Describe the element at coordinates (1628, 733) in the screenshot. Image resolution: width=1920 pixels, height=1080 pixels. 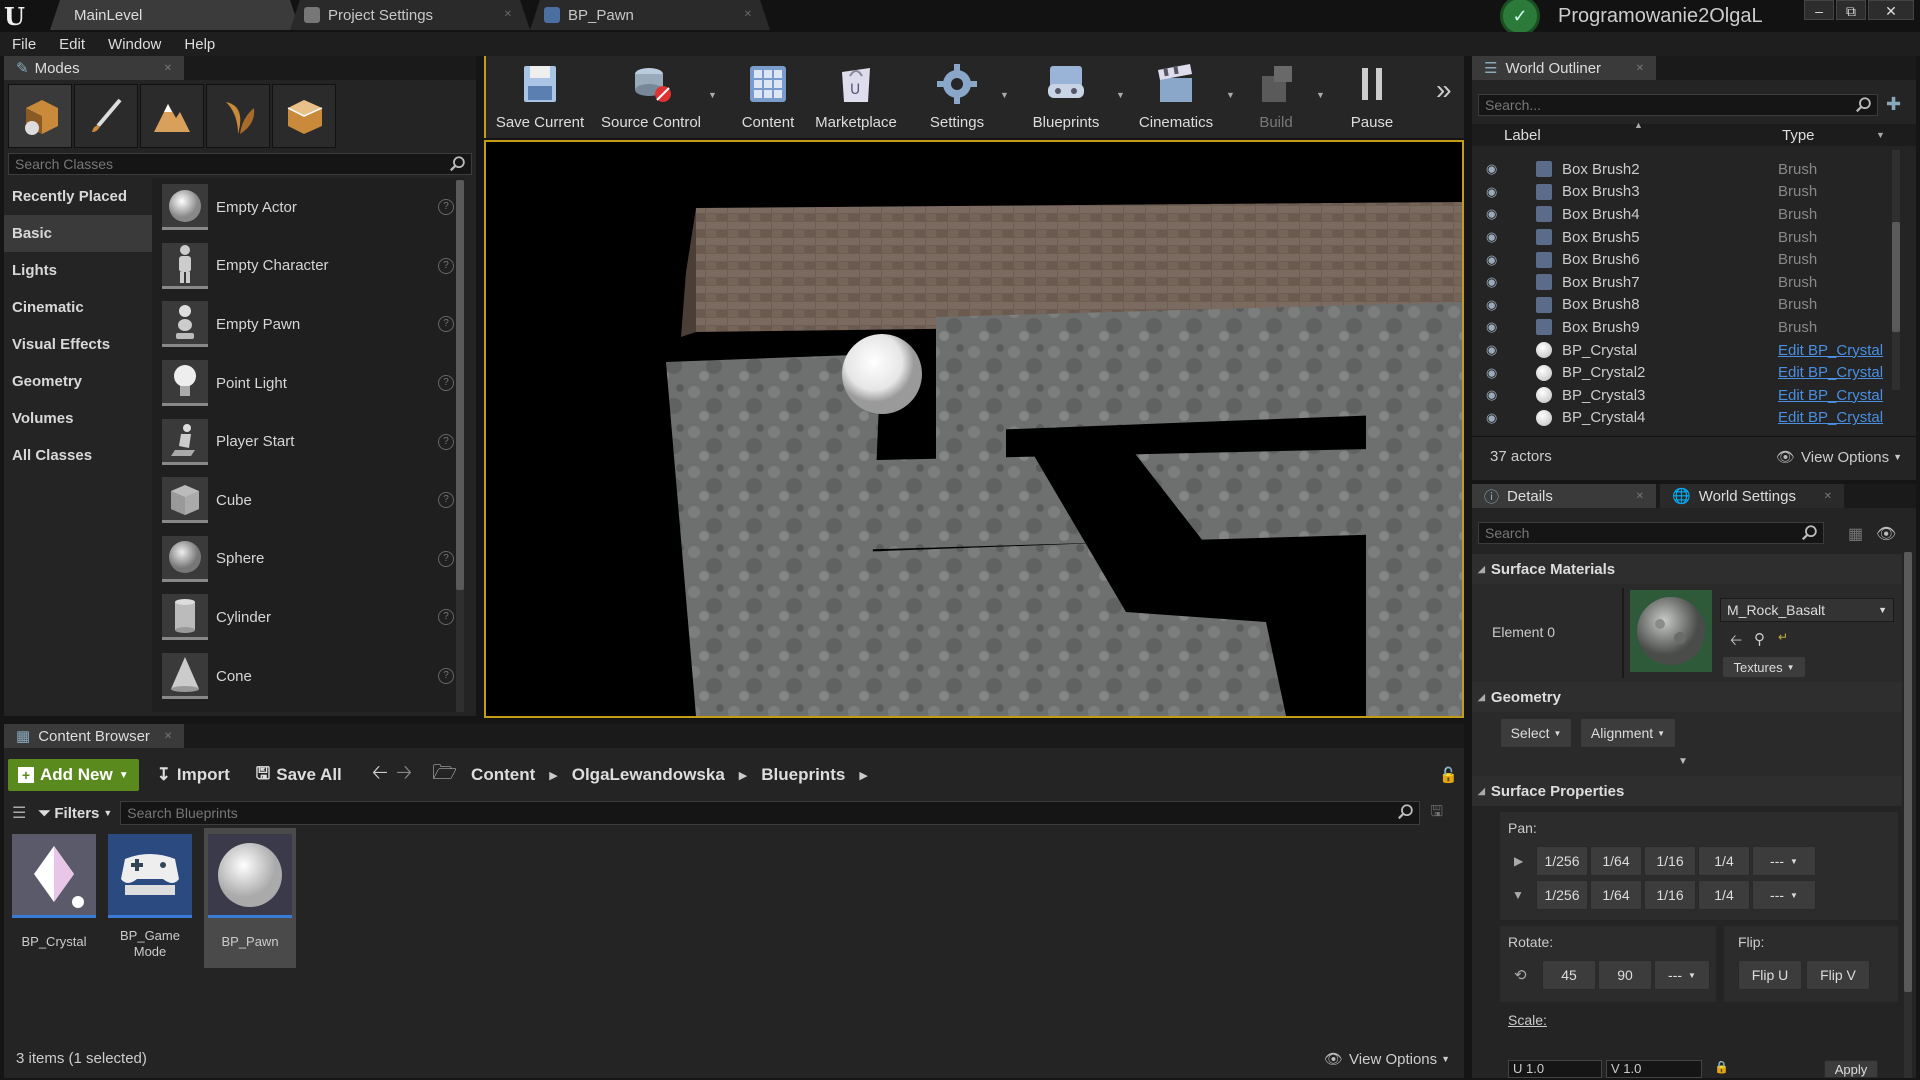
I see `alignment-button: Alignment ▼` at that location.